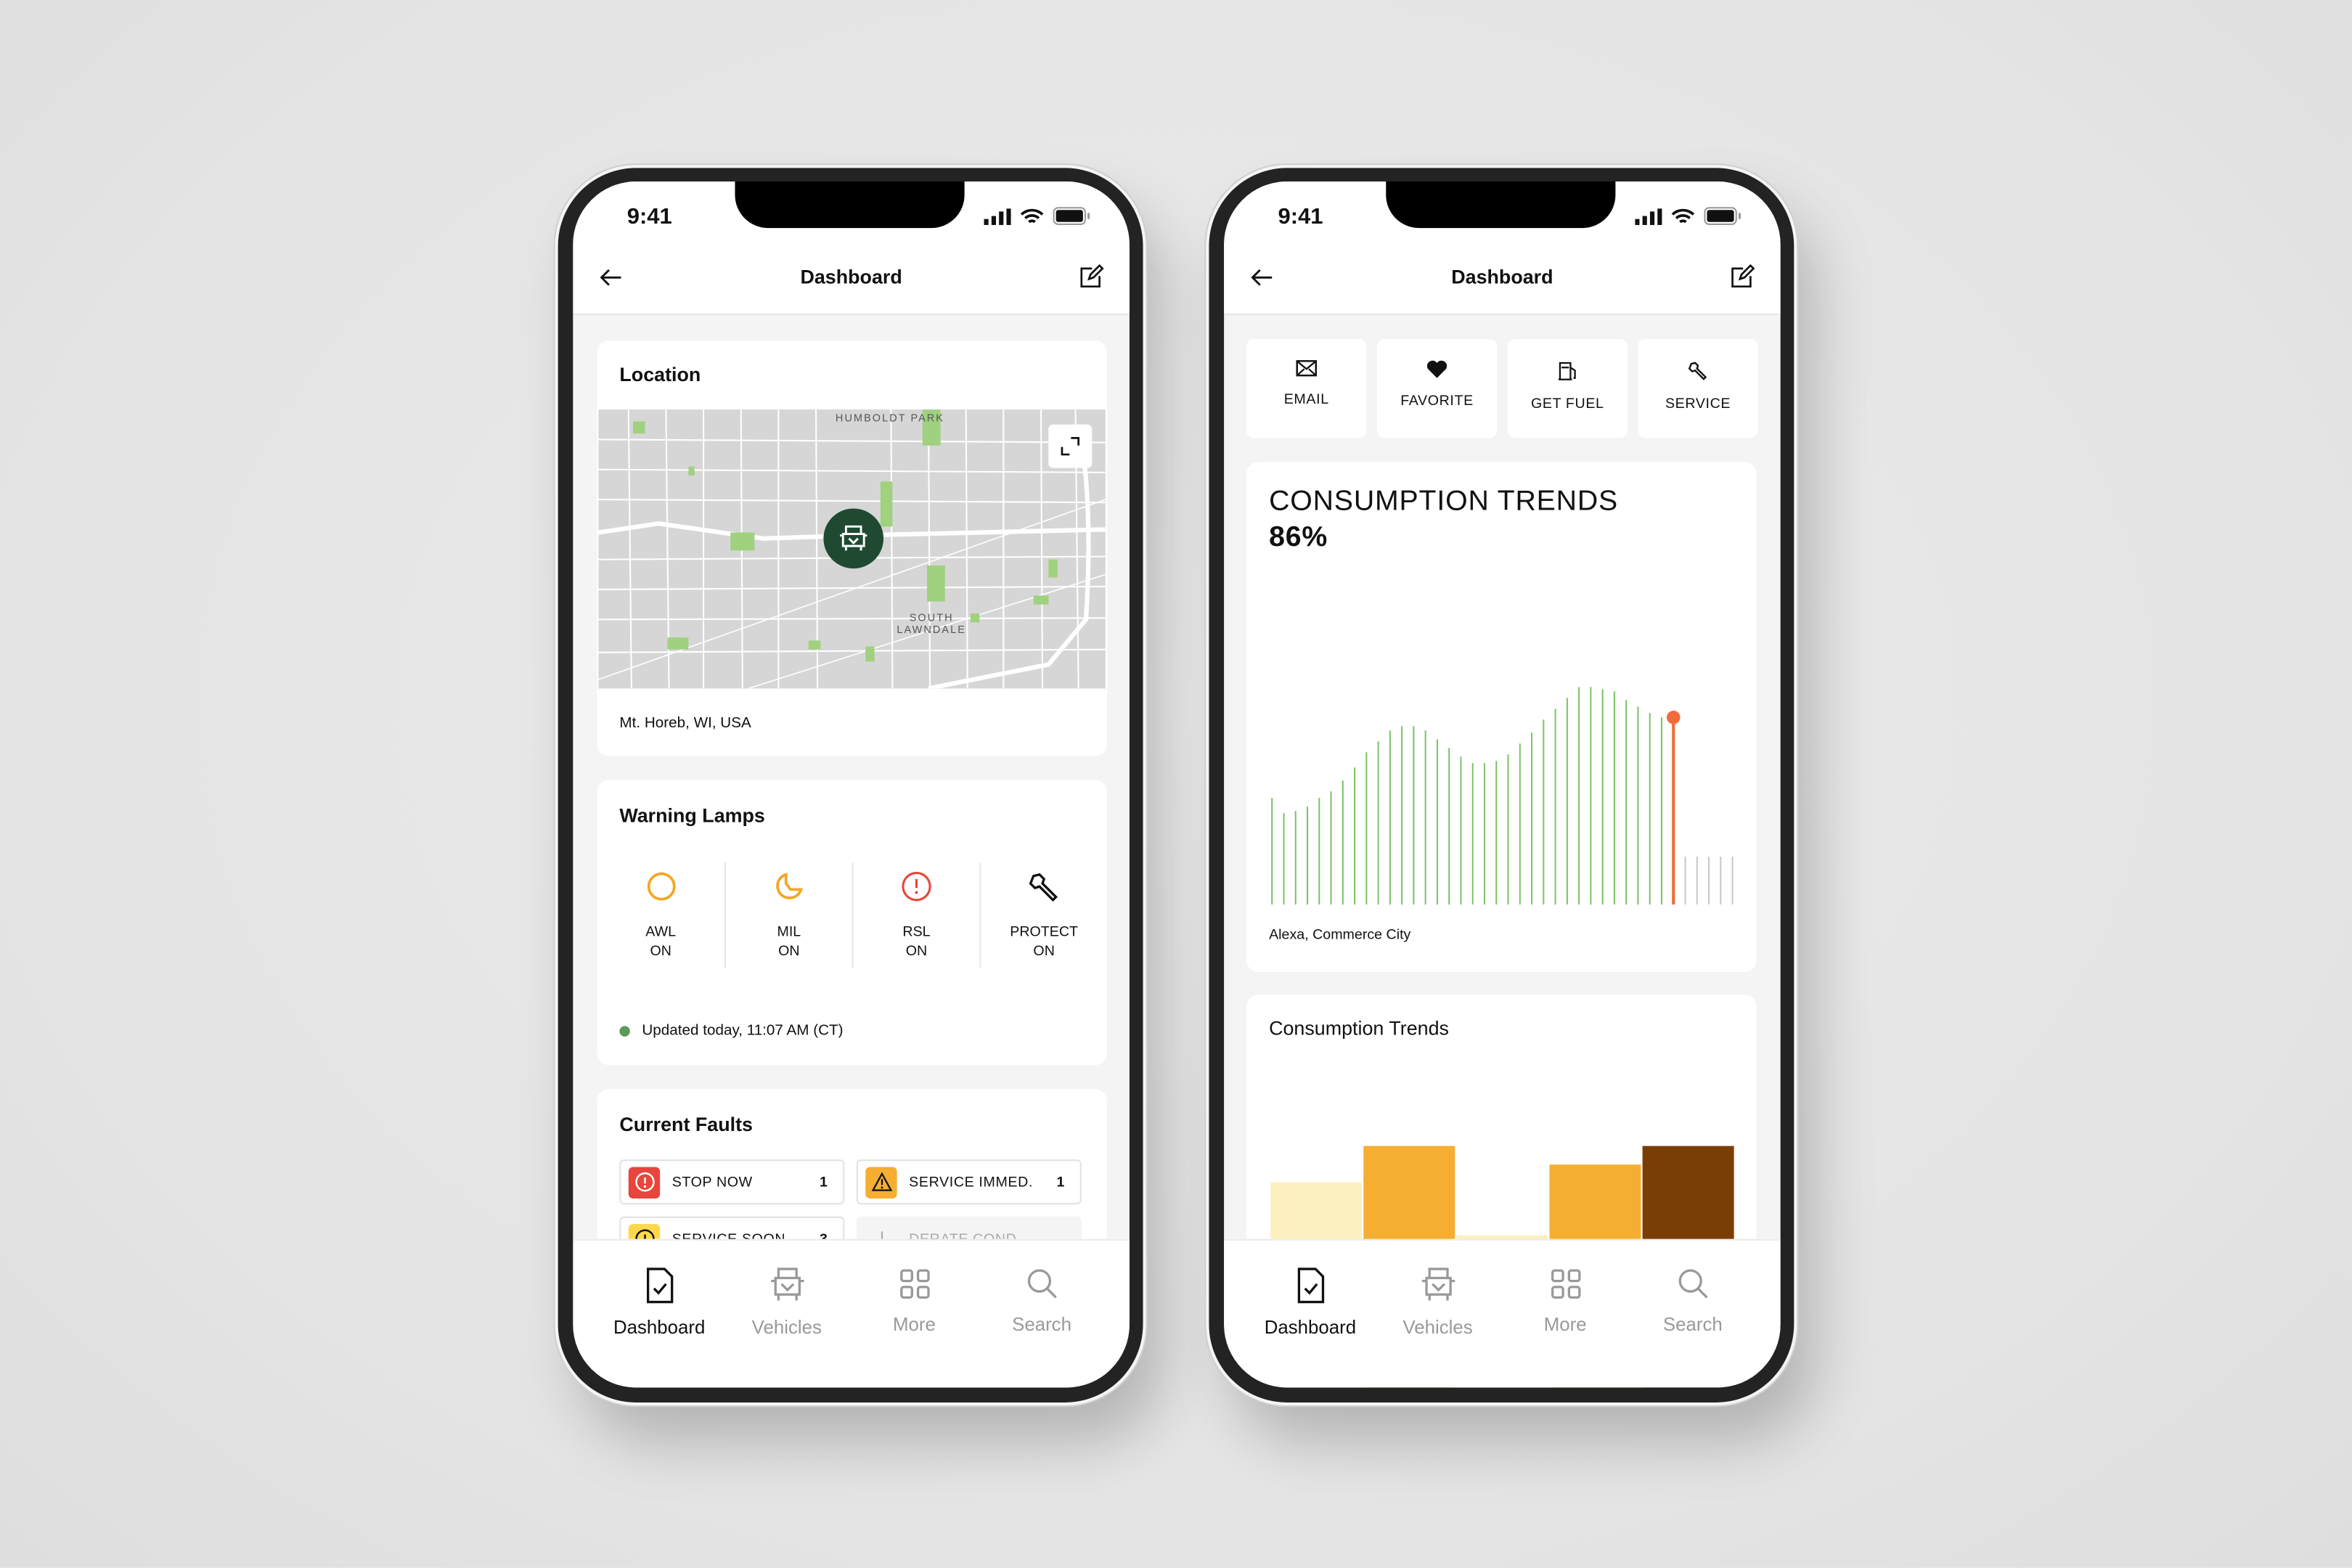  What do you see at coordinates (972, 1182) in the screenshot?
I see `fault-label: SERVICE IMMED.` at bounding box center [972, 1182].